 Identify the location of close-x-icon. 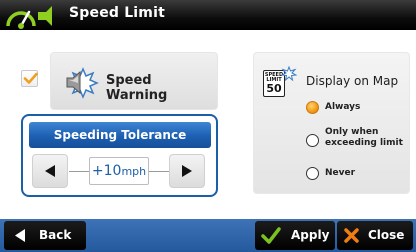
(351, 235).